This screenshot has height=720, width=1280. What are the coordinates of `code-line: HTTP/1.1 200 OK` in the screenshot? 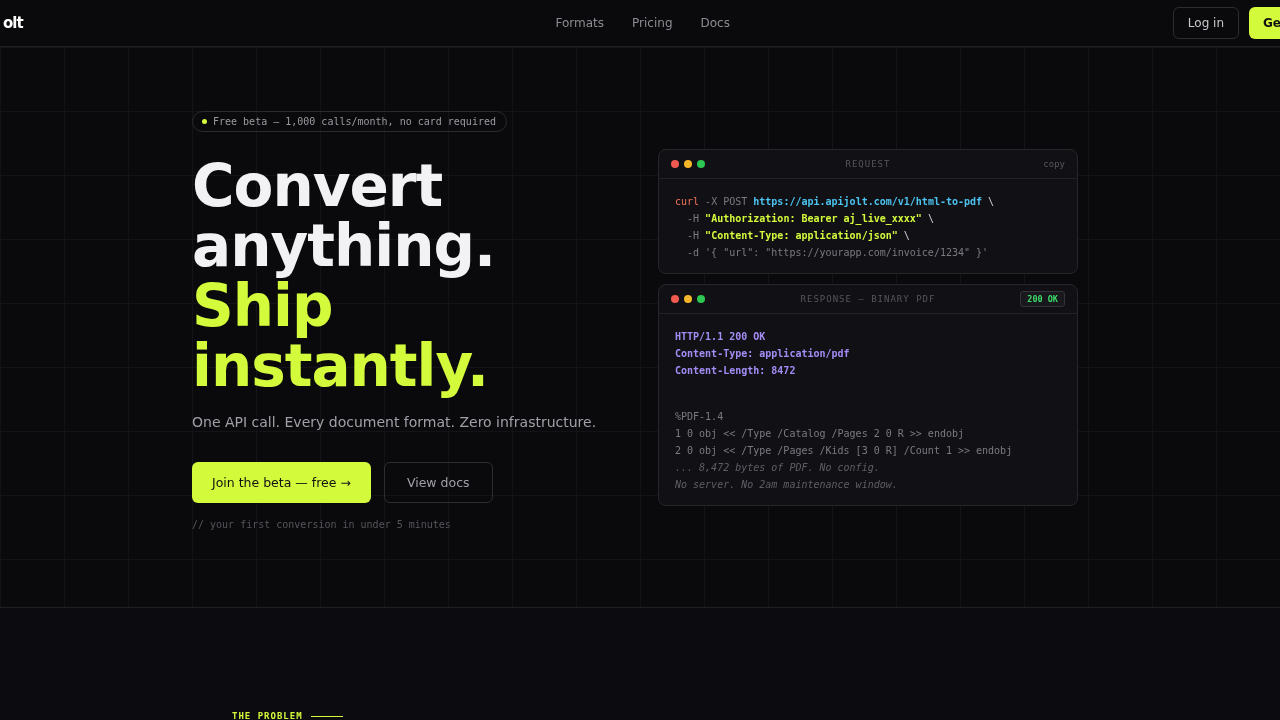 It's located at (720, 337).